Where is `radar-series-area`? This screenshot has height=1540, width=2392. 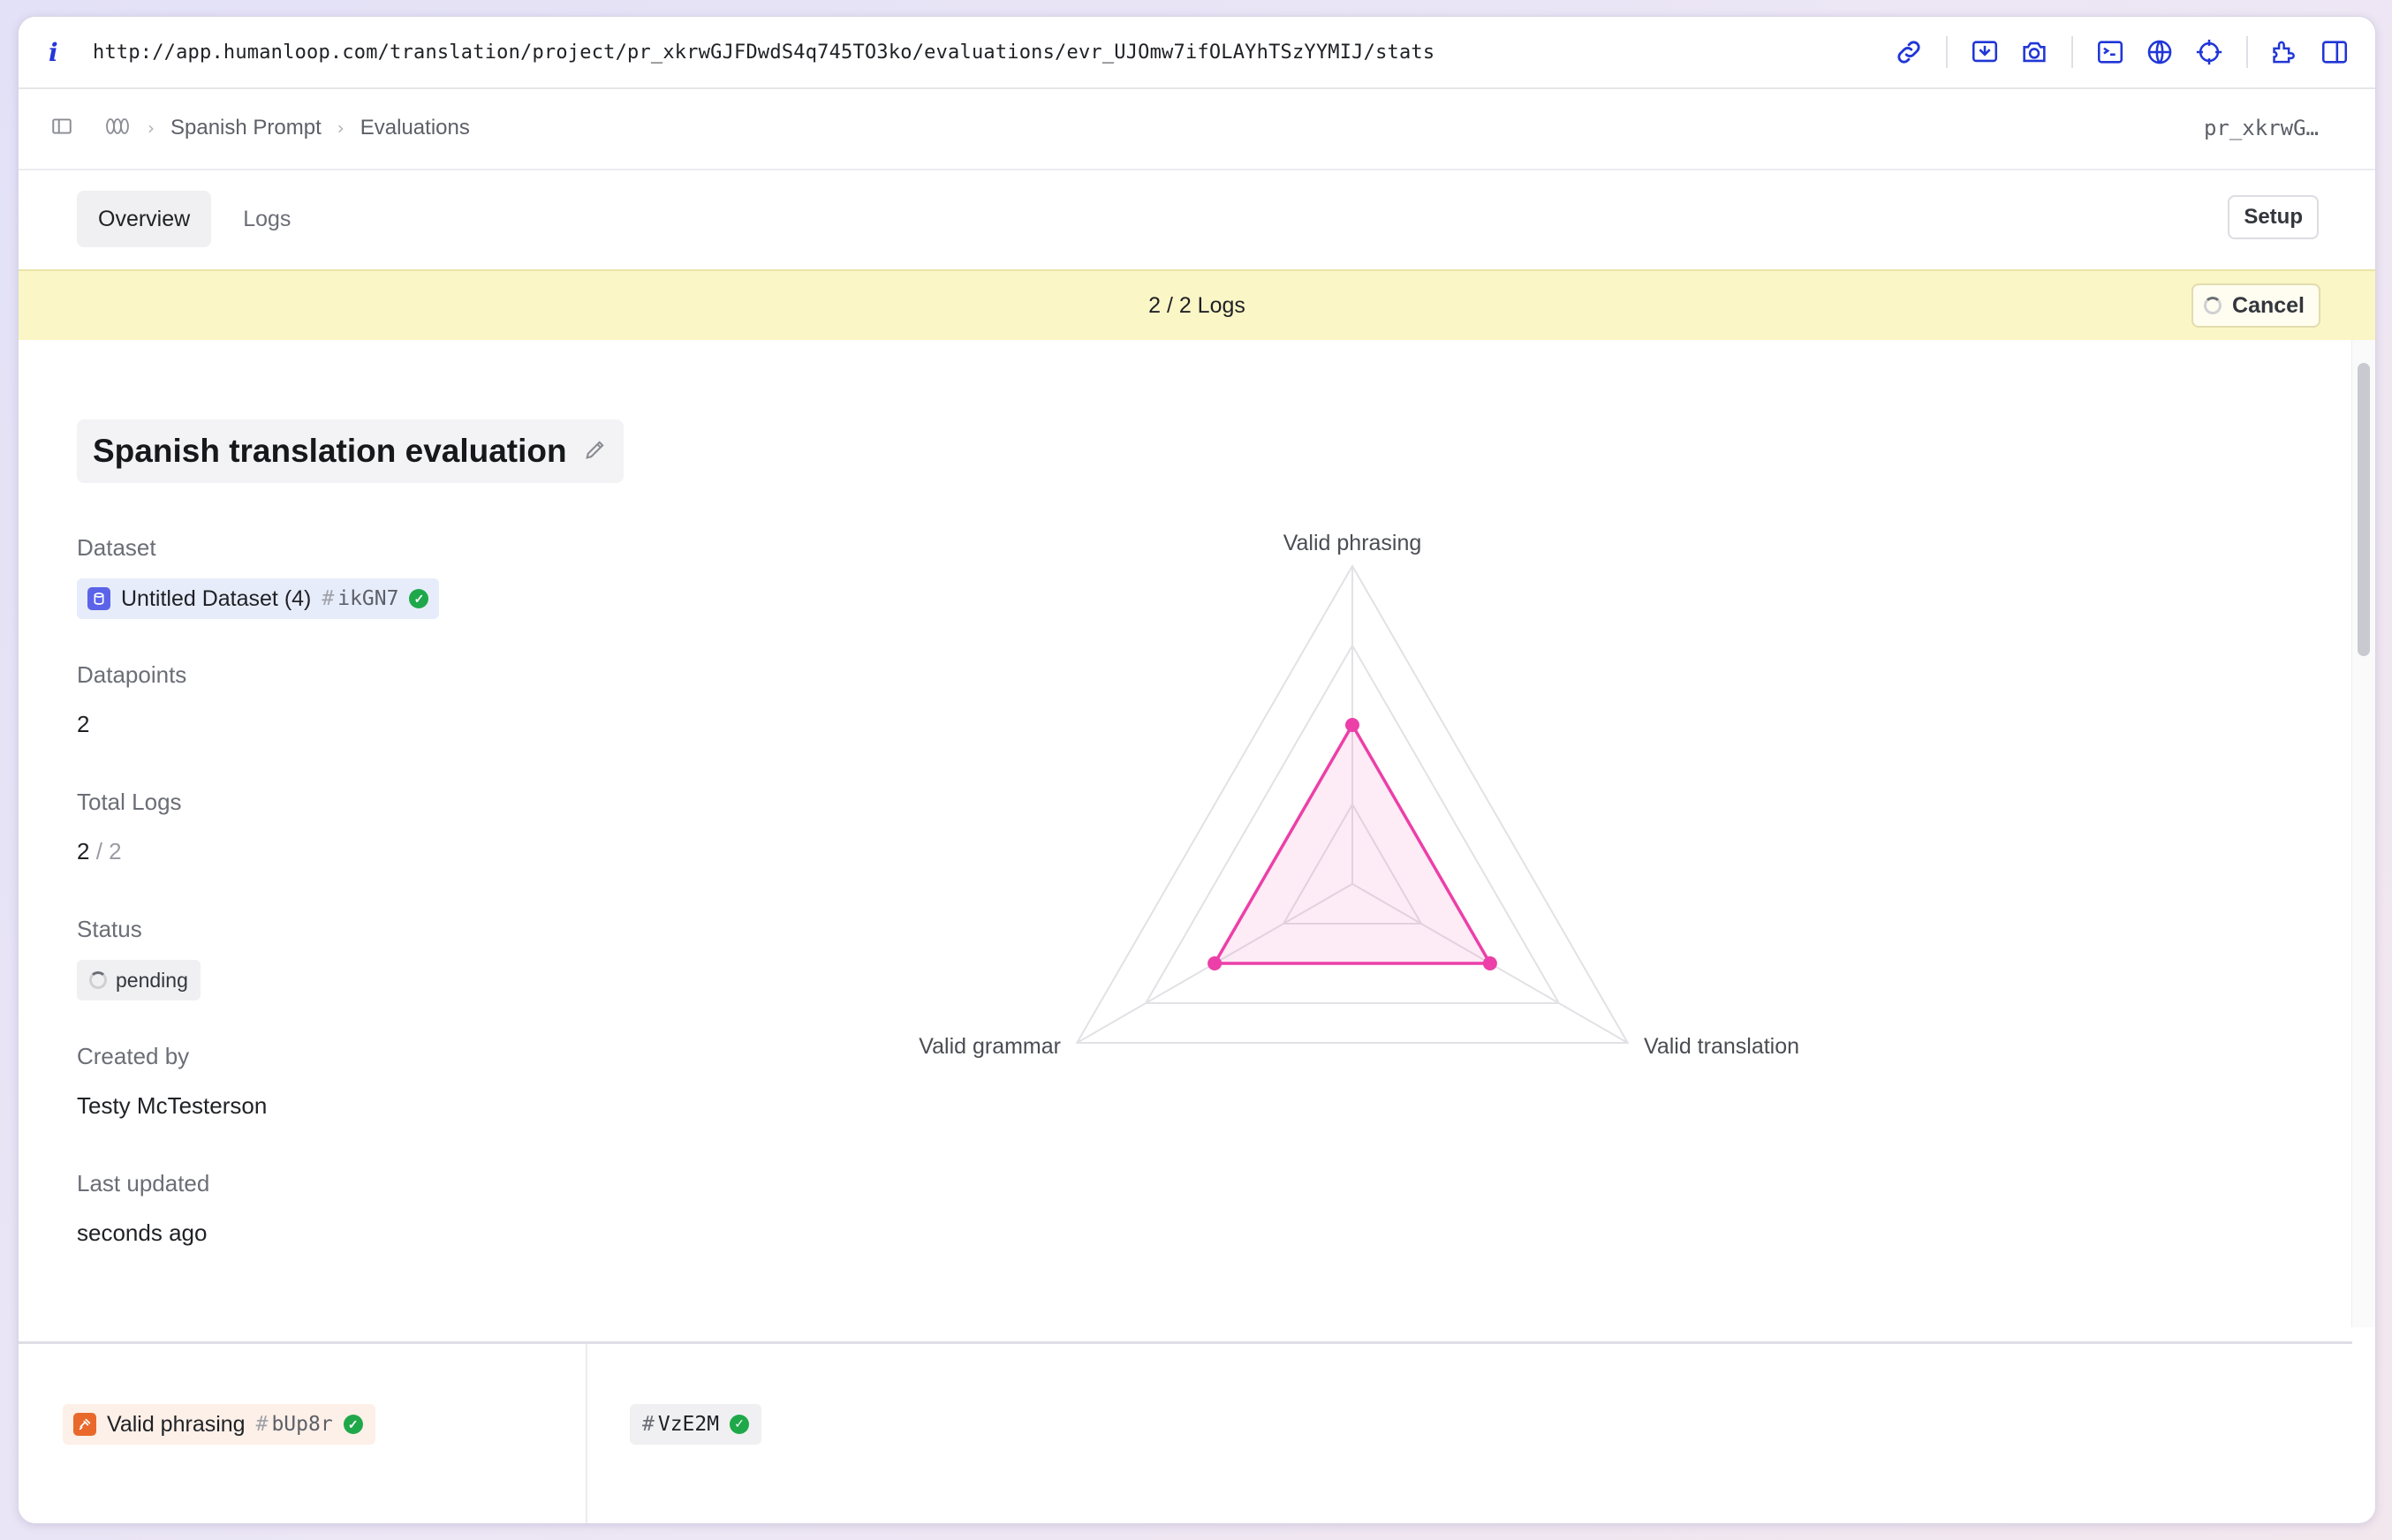 radar-series-area is located at coordinates (1352, 843).